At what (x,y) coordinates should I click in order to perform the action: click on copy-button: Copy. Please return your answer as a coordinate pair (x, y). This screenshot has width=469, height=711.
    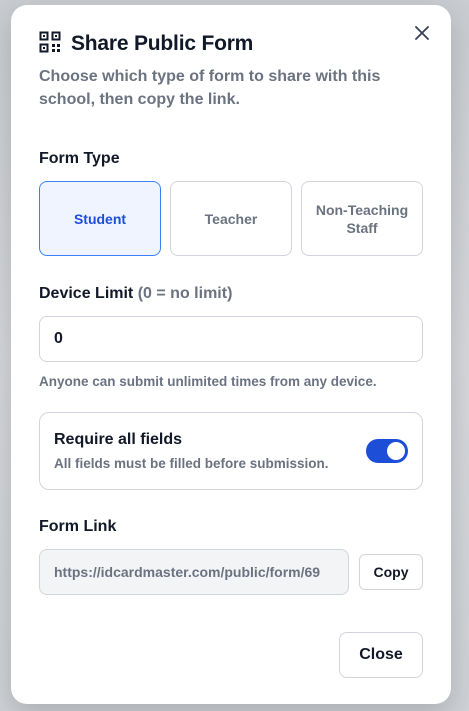
    Looking at the image, I should click on (391, 572).